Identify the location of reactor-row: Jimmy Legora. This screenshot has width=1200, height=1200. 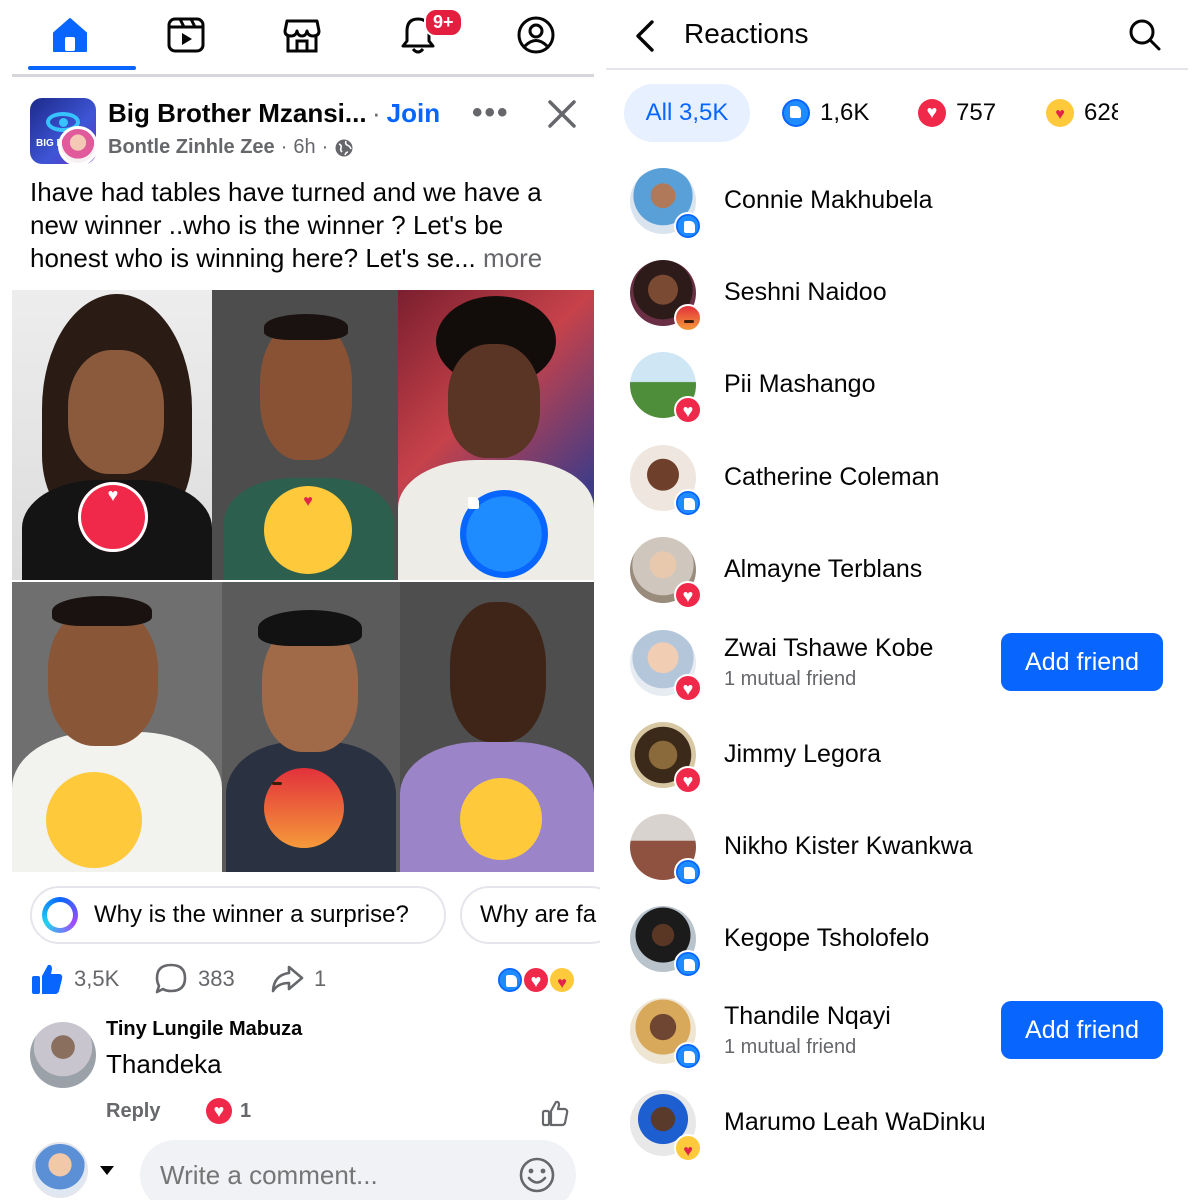
(903, 750).